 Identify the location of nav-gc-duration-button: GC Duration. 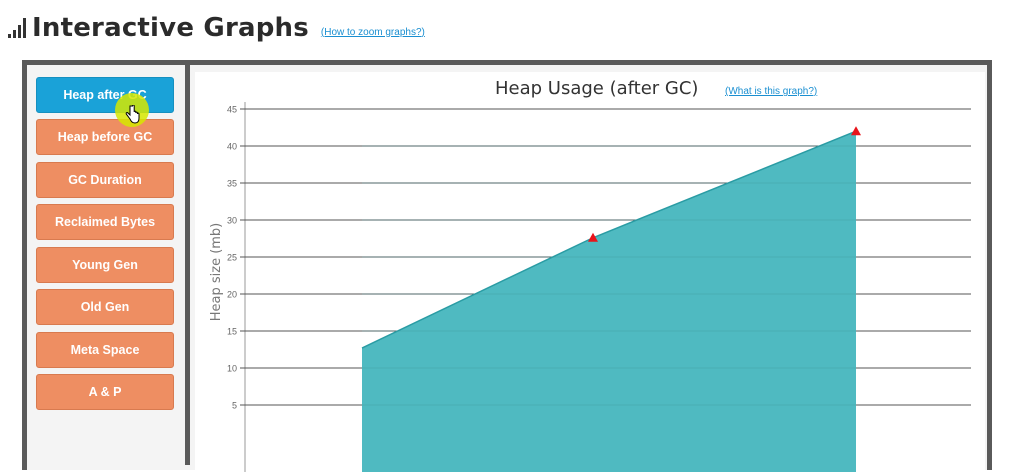
(105, 180).